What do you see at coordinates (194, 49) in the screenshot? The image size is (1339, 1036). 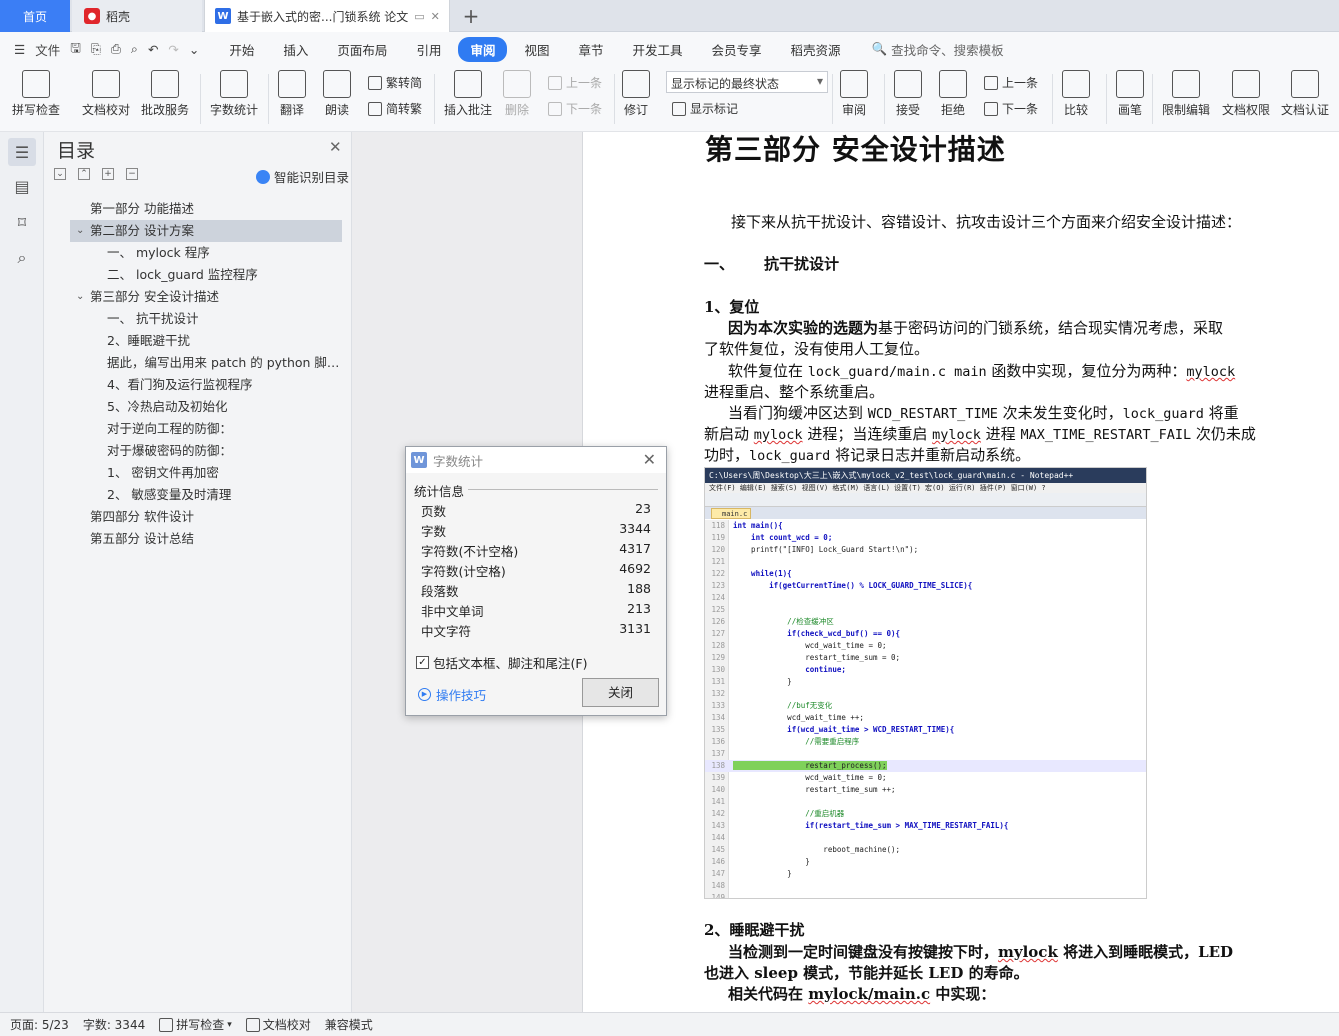 I see `more-icon: ⌄` at bounding box center [194, 49].